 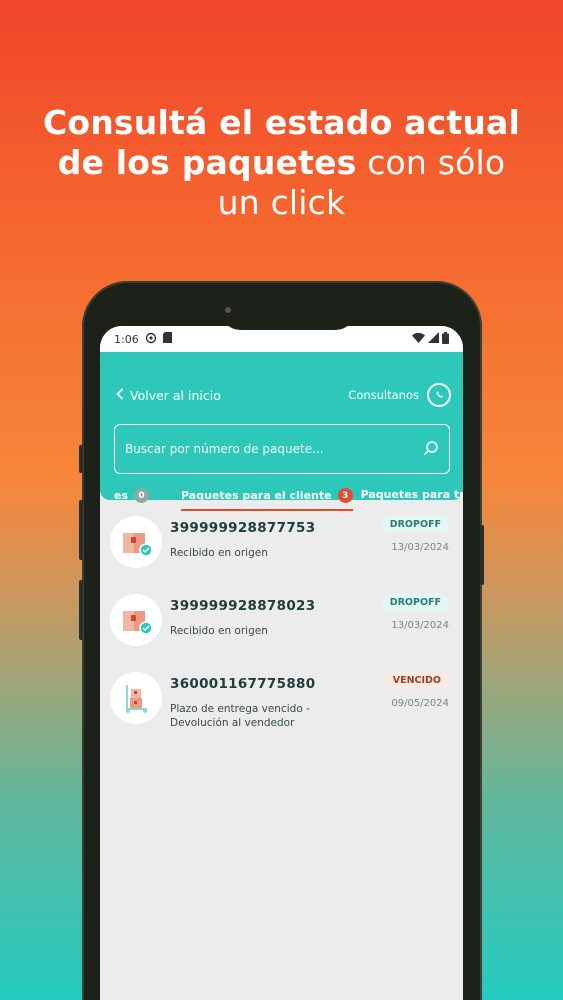 I want to click on battery-icon, so click(x=445, y=339).